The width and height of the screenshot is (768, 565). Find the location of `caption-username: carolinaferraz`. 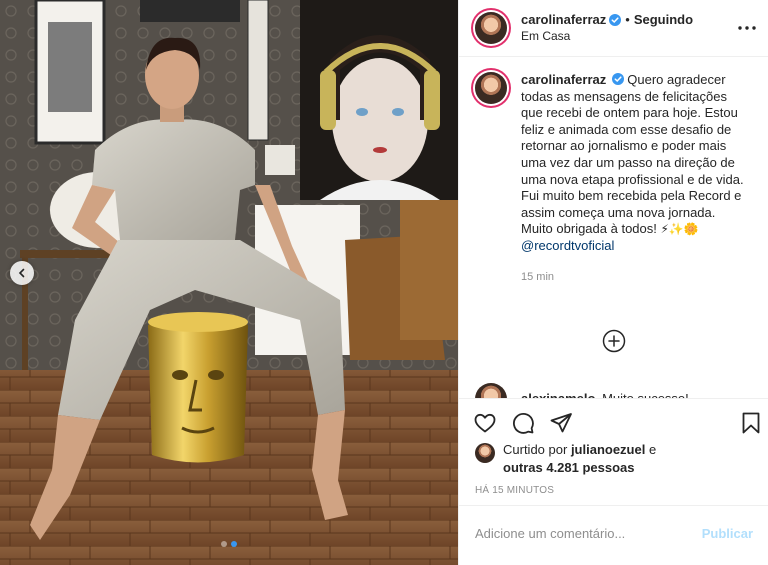

caption-username: carolinaferraz is located at coordinates (563, 79).